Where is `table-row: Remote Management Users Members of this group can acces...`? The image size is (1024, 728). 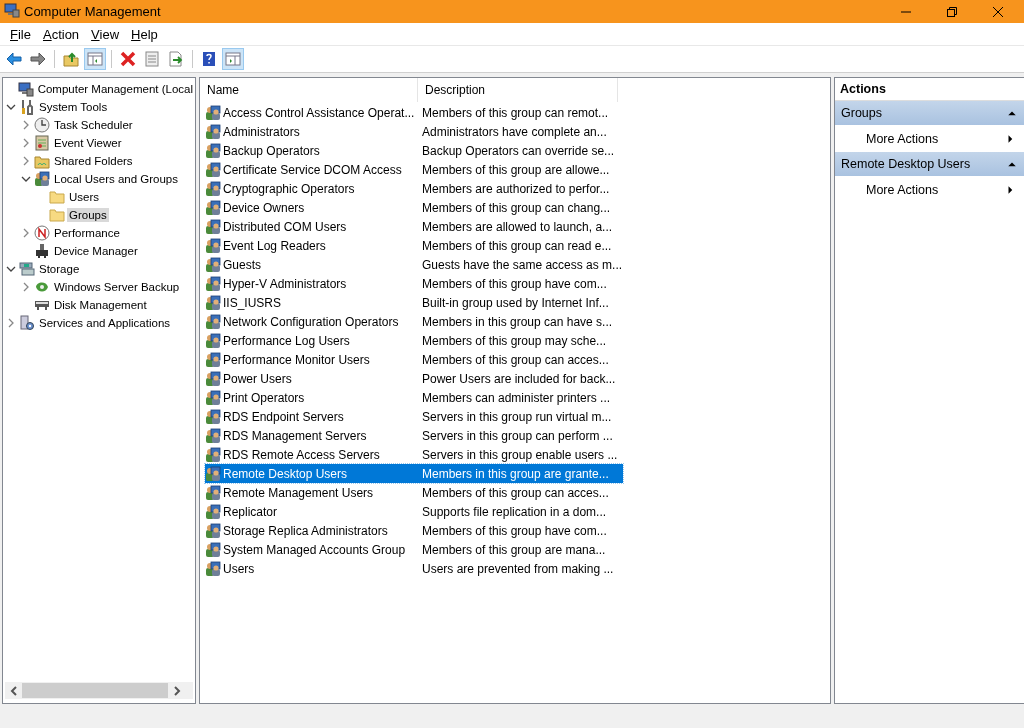
table-row: Remote Management Users Members of this group can acces... is located at coordinates (414, 492).